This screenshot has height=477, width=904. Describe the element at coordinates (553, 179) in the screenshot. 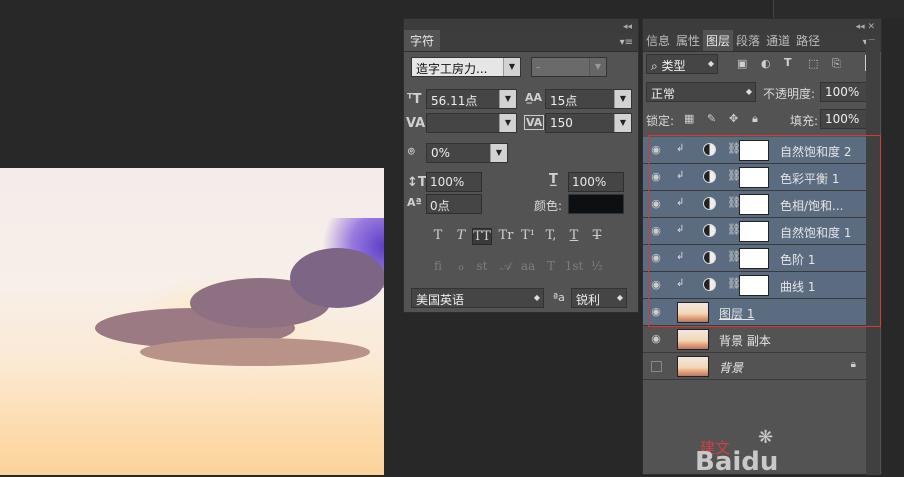

I see `horizontal-scale-icon: T̲` at that location.